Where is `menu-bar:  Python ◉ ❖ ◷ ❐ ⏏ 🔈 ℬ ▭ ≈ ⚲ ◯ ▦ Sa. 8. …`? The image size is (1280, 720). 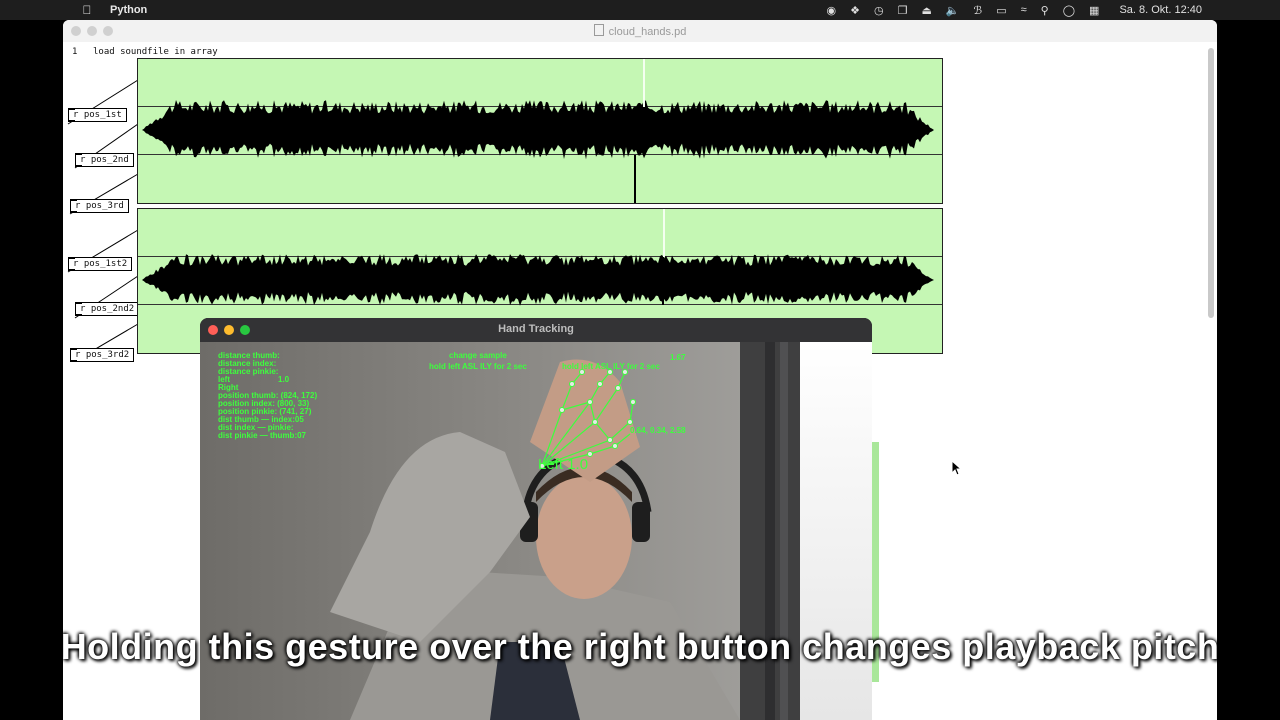 menu-bar:  Python ◉ ❖ ◷ ❐ ⏏ 🔈 ℬ ▭ ≈ ⚲ ◯ ▦ Sa. 8. … is located at coordinates (640, 10).